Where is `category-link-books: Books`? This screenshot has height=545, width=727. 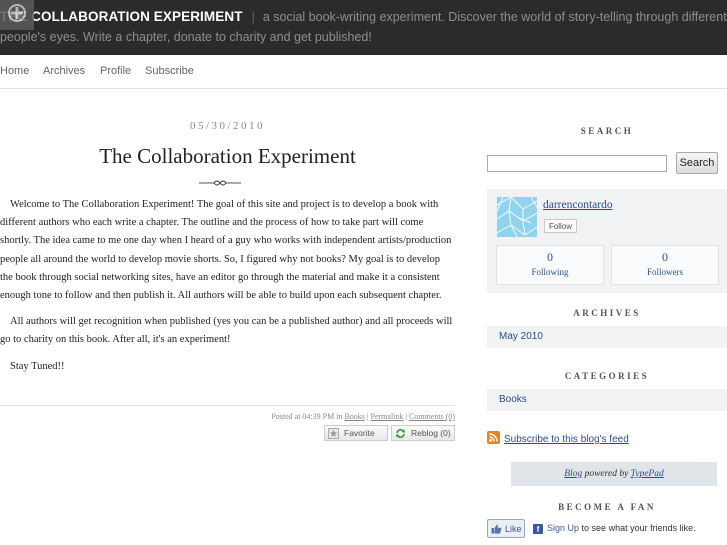 category-link-books: Books is located at coordinates (607, 400).